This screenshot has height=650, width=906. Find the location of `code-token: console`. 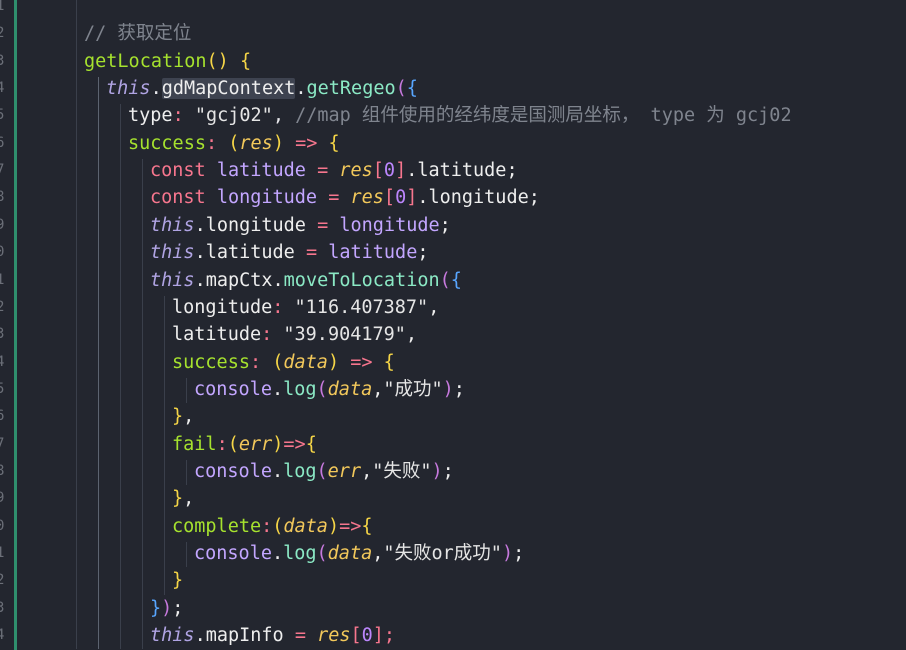

code-token: console is located at coordinates (233, 553).